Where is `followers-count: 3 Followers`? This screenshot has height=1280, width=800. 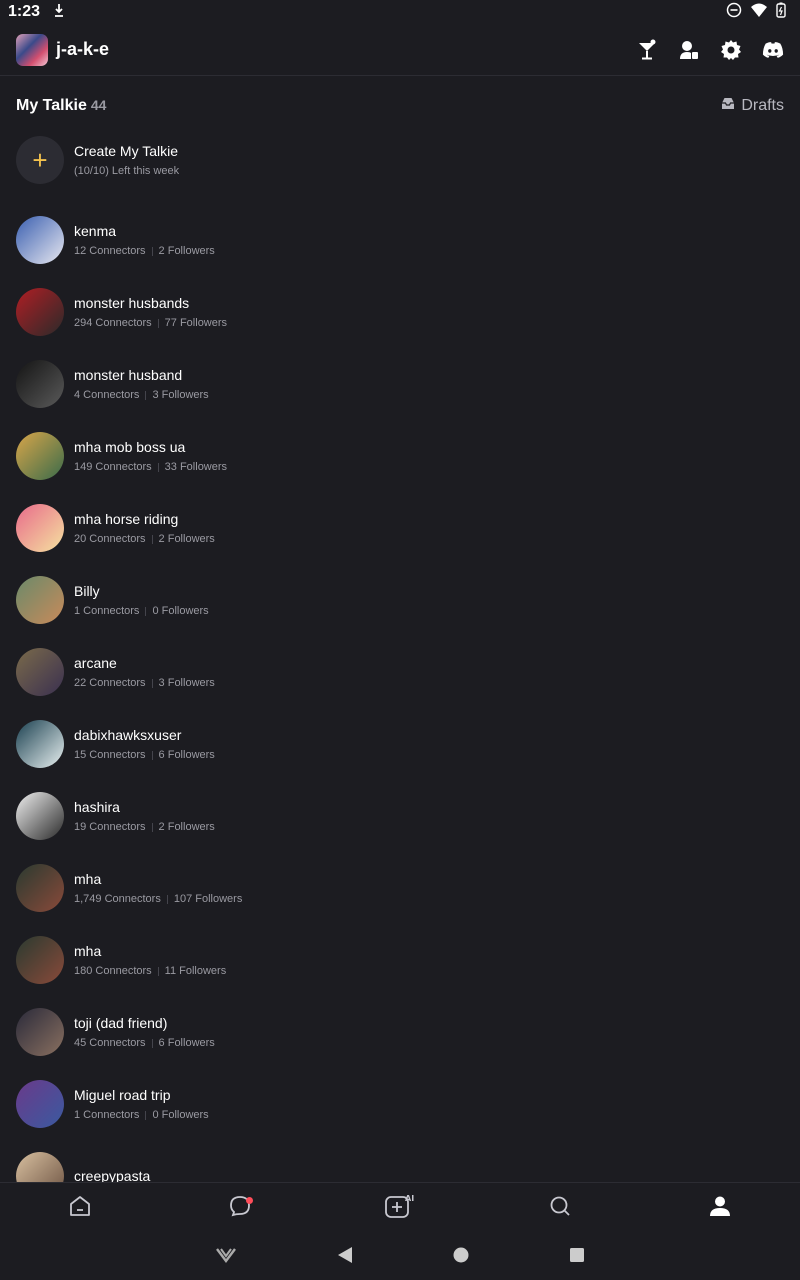 followers-count: 3 Followers is located at coordinates (186, 683).